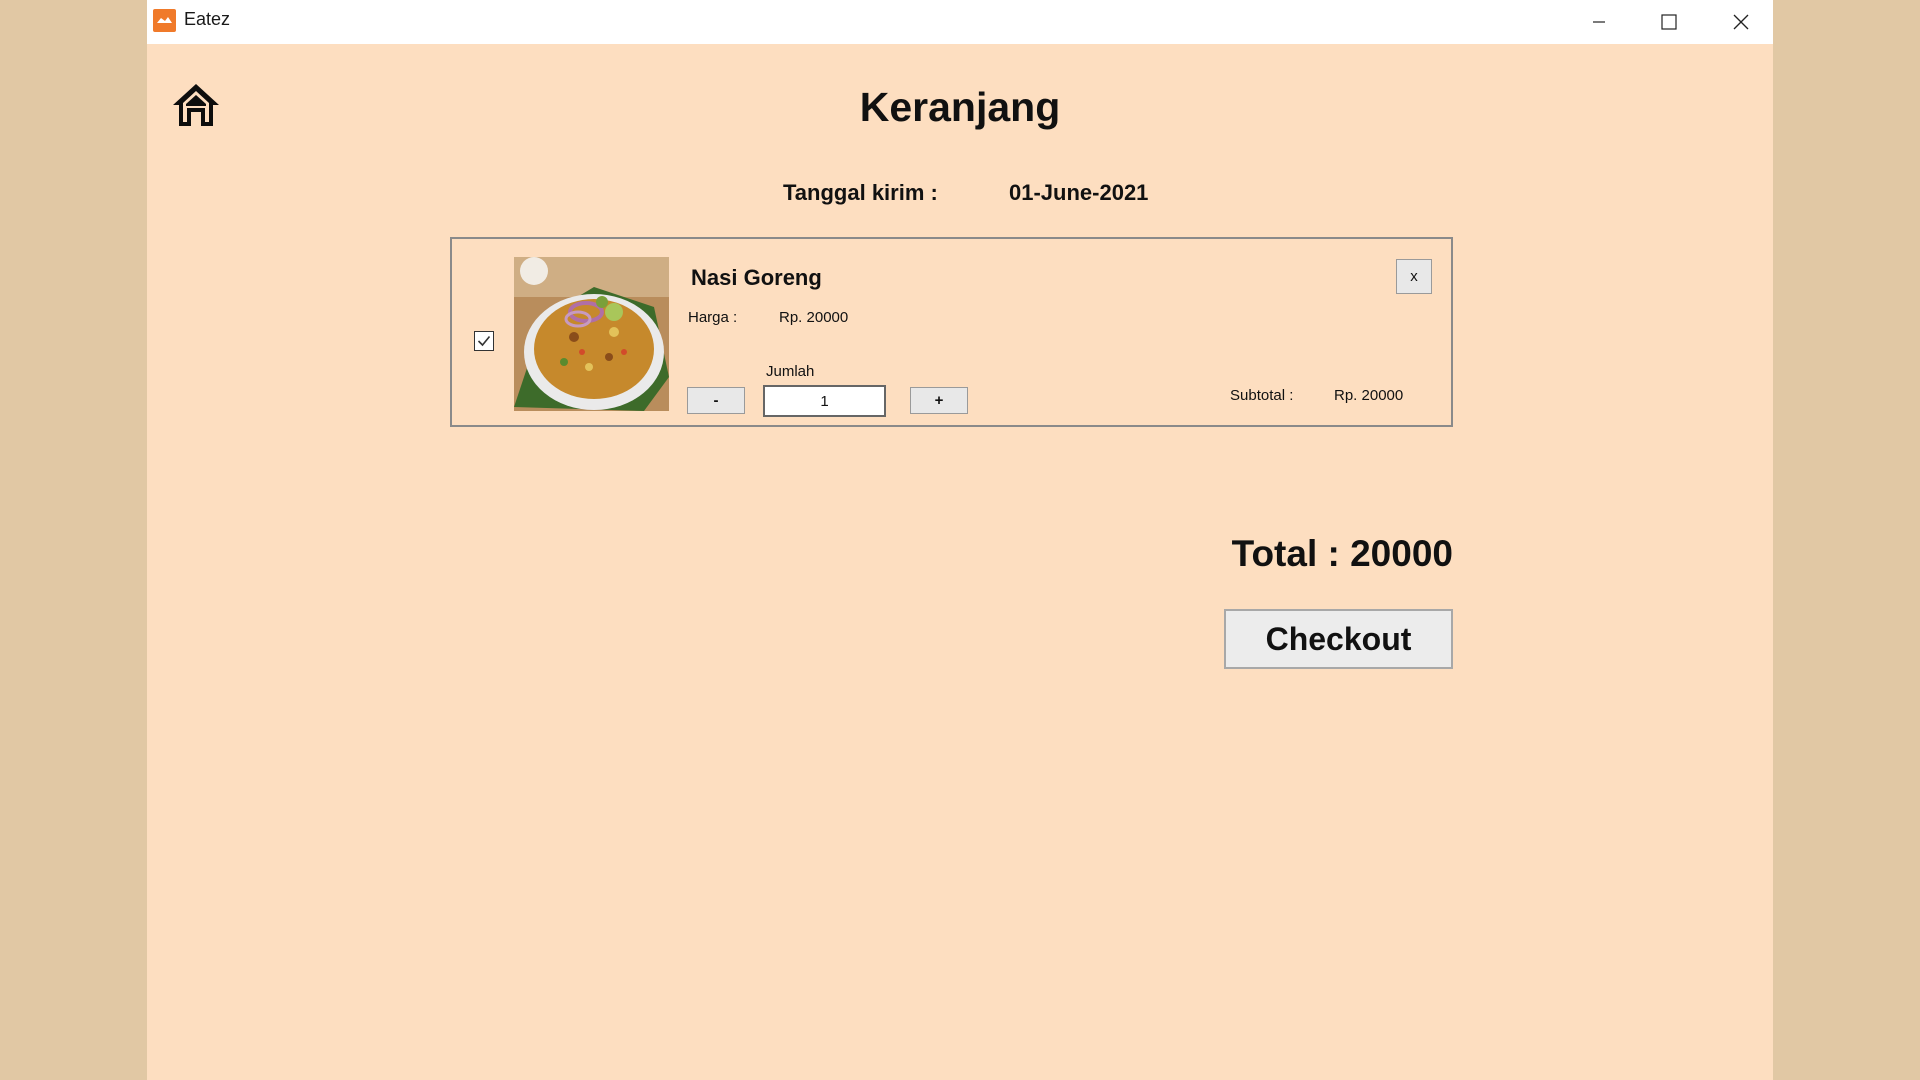 Image resolution: width=1920 pixels, height=1080 pixels. What do you see at coordinates (939, 400) in the screenshot?
I see `increase-quantity-button: +` at bounding box center [939, 400].